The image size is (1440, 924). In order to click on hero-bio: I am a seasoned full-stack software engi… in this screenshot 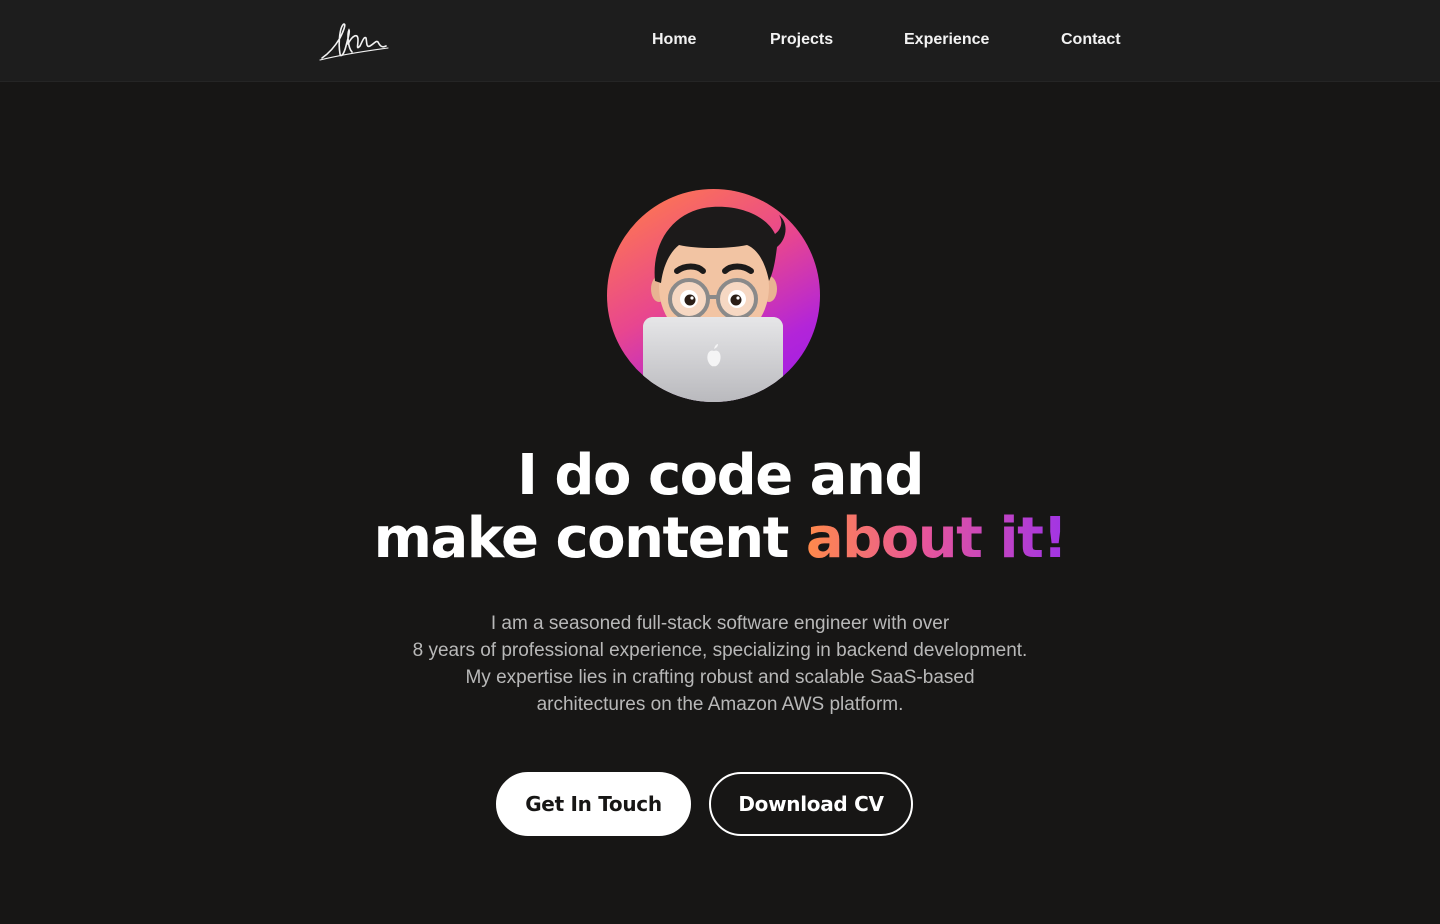, I will do `click(720, 664)`.